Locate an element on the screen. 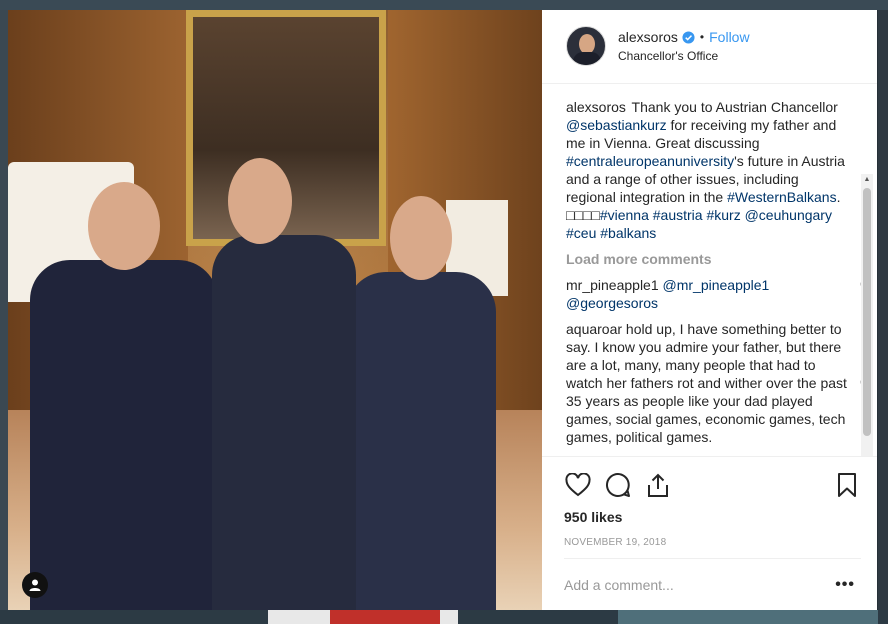 Image resolution: width=888 pixels, height=624 pixels. caption-username: alexsoros is located at coordinates (596, 107).